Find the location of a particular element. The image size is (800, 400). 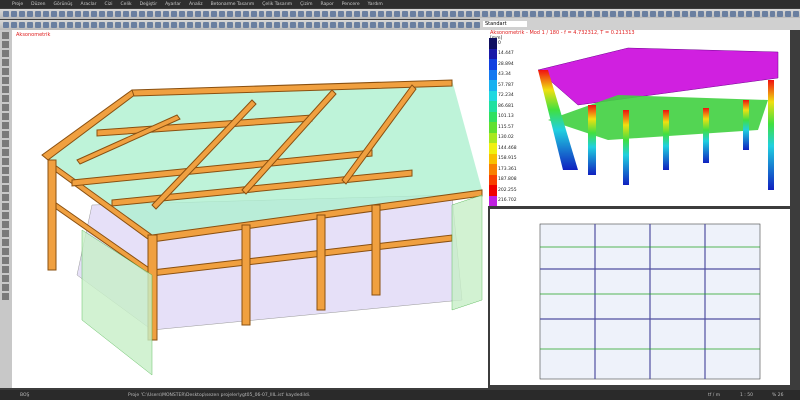

menu-item: Cizi is located at coordinates (109, 4).